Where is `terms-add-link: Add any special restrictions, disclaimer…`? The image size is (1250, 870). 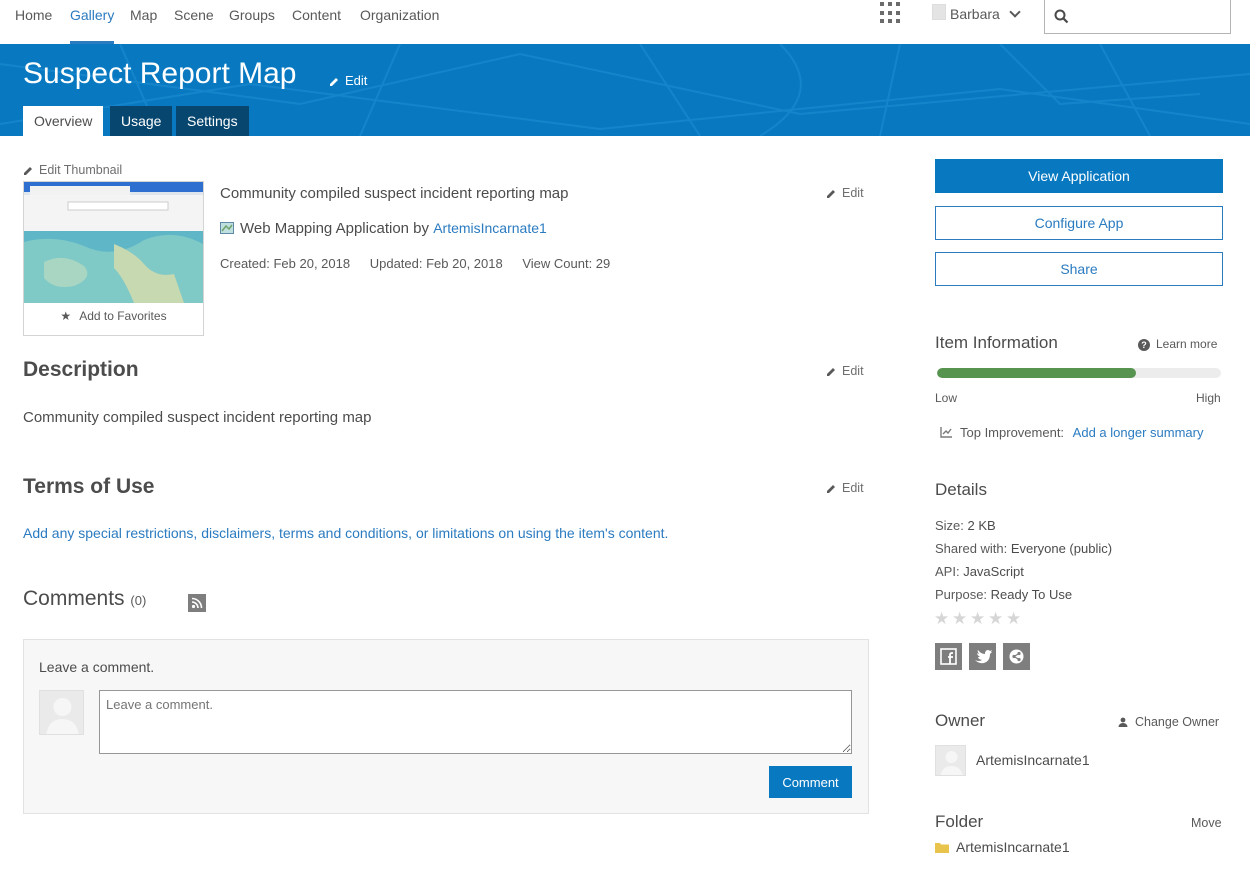 terms-add-link: Add any special restrictions, disclaimer… is located at coordinates (345, 533).